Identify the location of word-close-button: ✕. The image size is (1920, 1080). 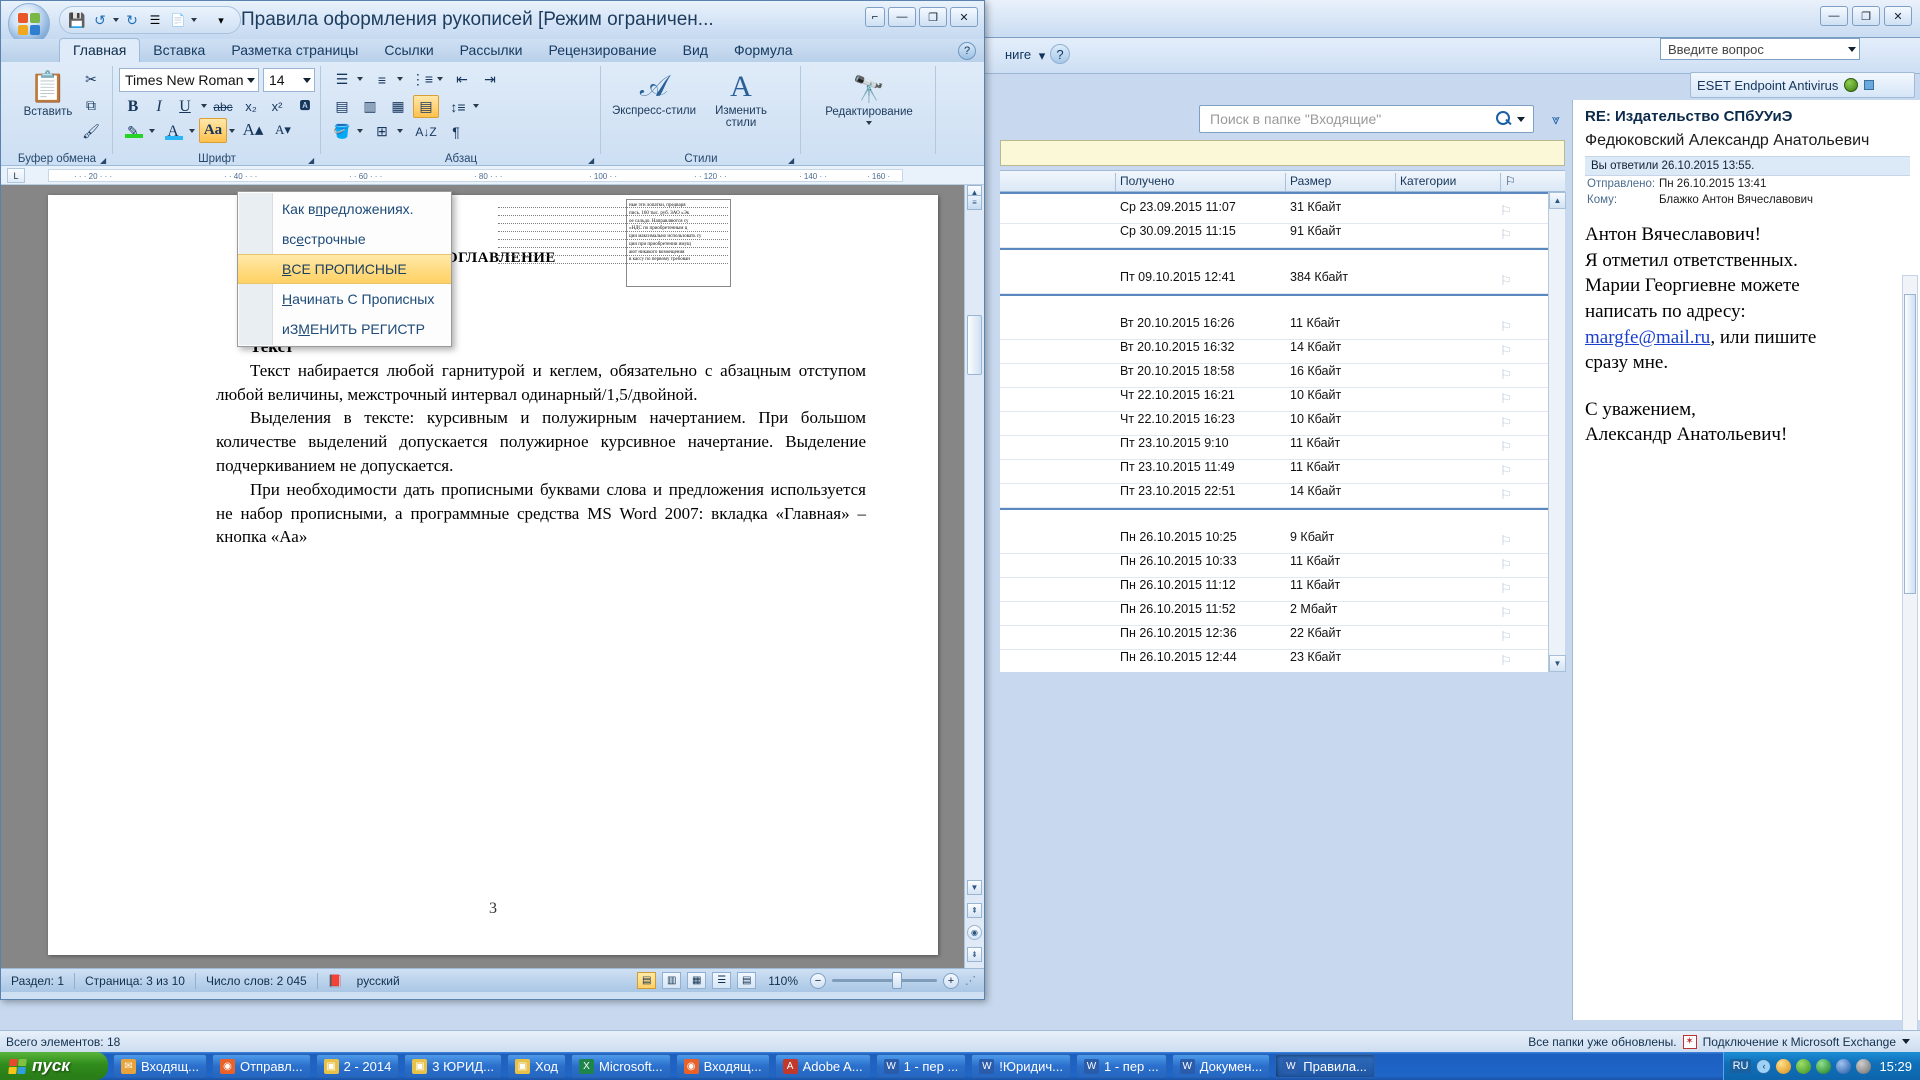
(964, 17).